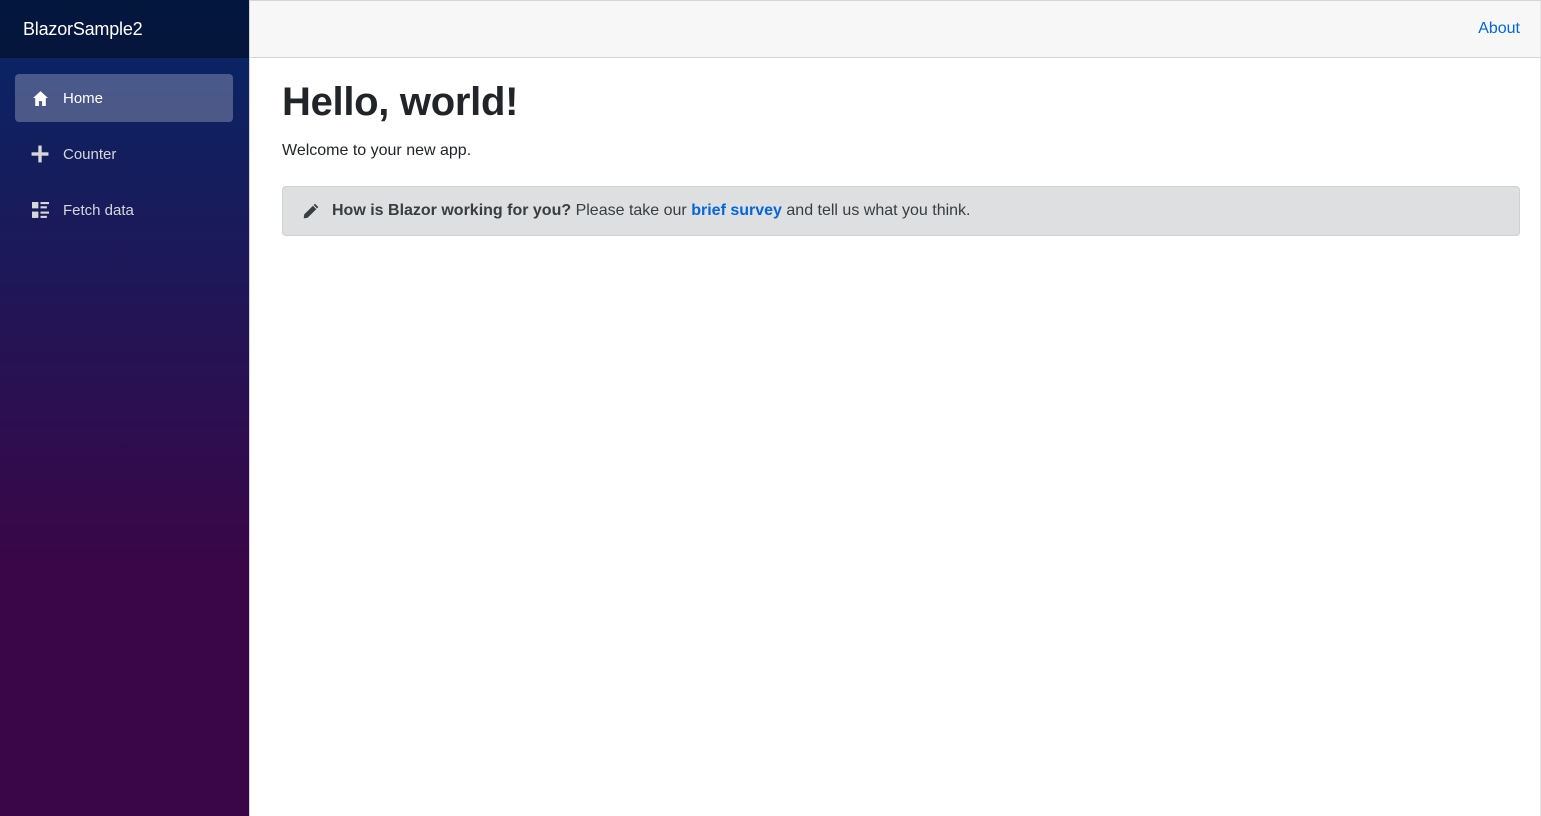 The width and height of the screenshot is (1541, 816). I want to click on brand-bar: BlazorSample2, so click(124, 29).